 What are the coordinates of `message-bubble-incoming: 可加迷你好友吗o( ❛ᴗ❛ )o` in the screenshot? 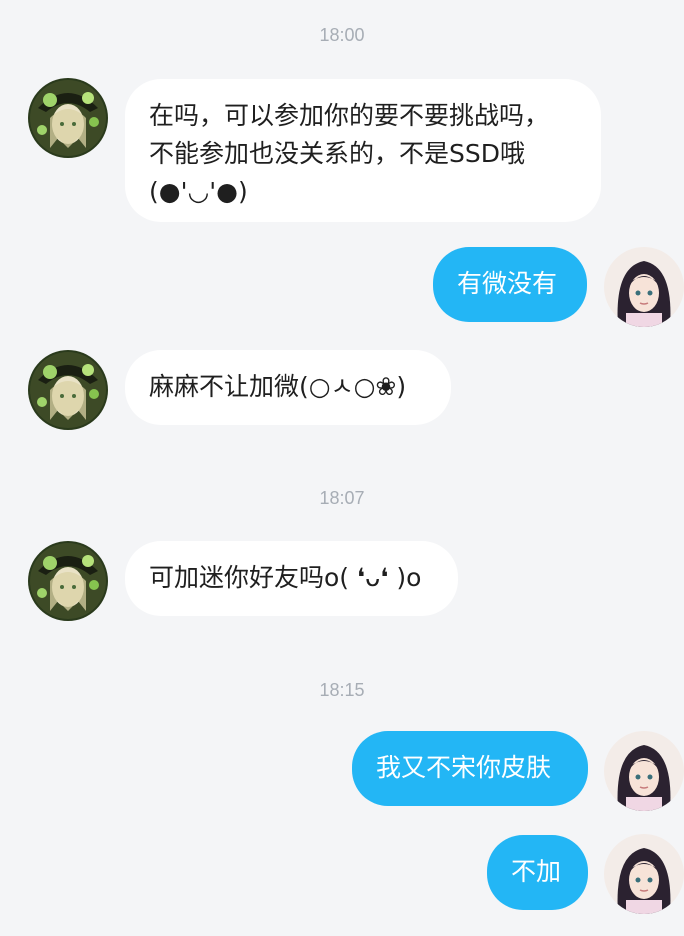 It's located at (291, 578).